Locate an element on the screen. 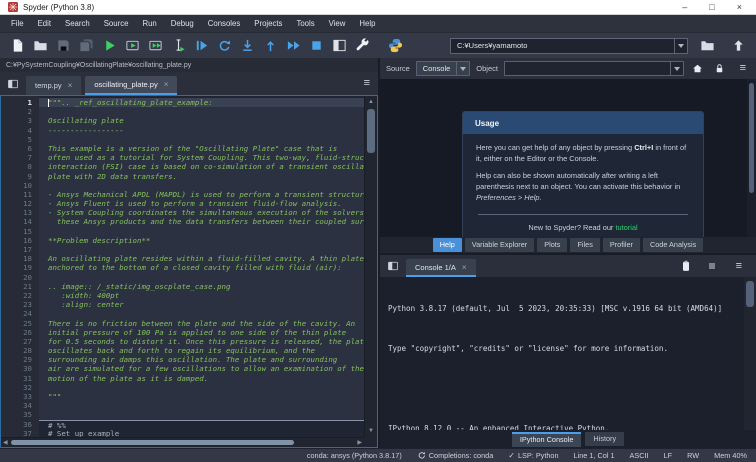 The image size is (756, 462). line-number: 34 is located at coordinates (20, 405).